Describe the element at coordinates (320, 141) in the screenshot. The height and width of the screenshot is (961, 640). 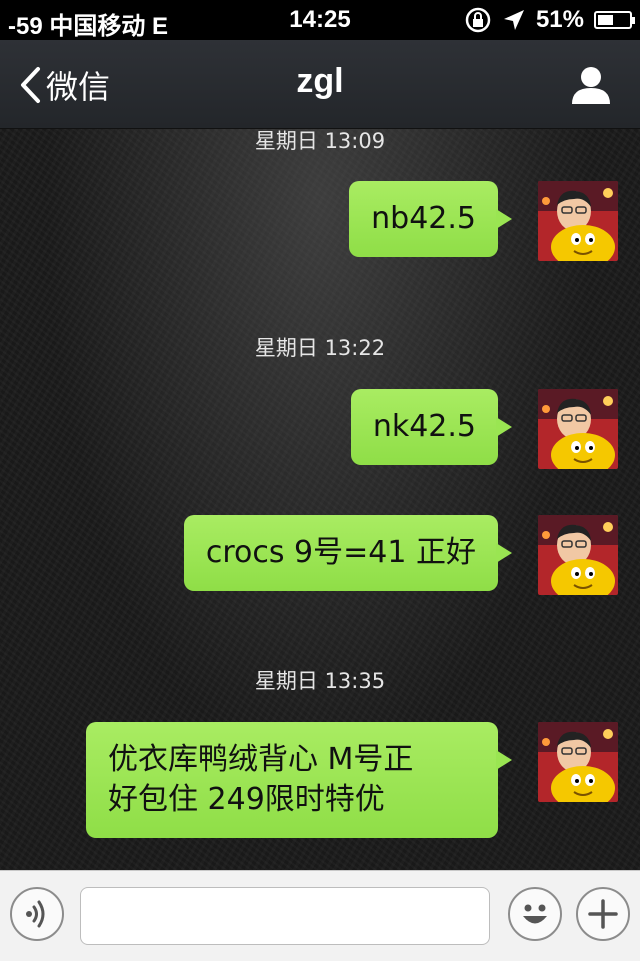
I see `timestamp: 星期日 13:09` at that location.